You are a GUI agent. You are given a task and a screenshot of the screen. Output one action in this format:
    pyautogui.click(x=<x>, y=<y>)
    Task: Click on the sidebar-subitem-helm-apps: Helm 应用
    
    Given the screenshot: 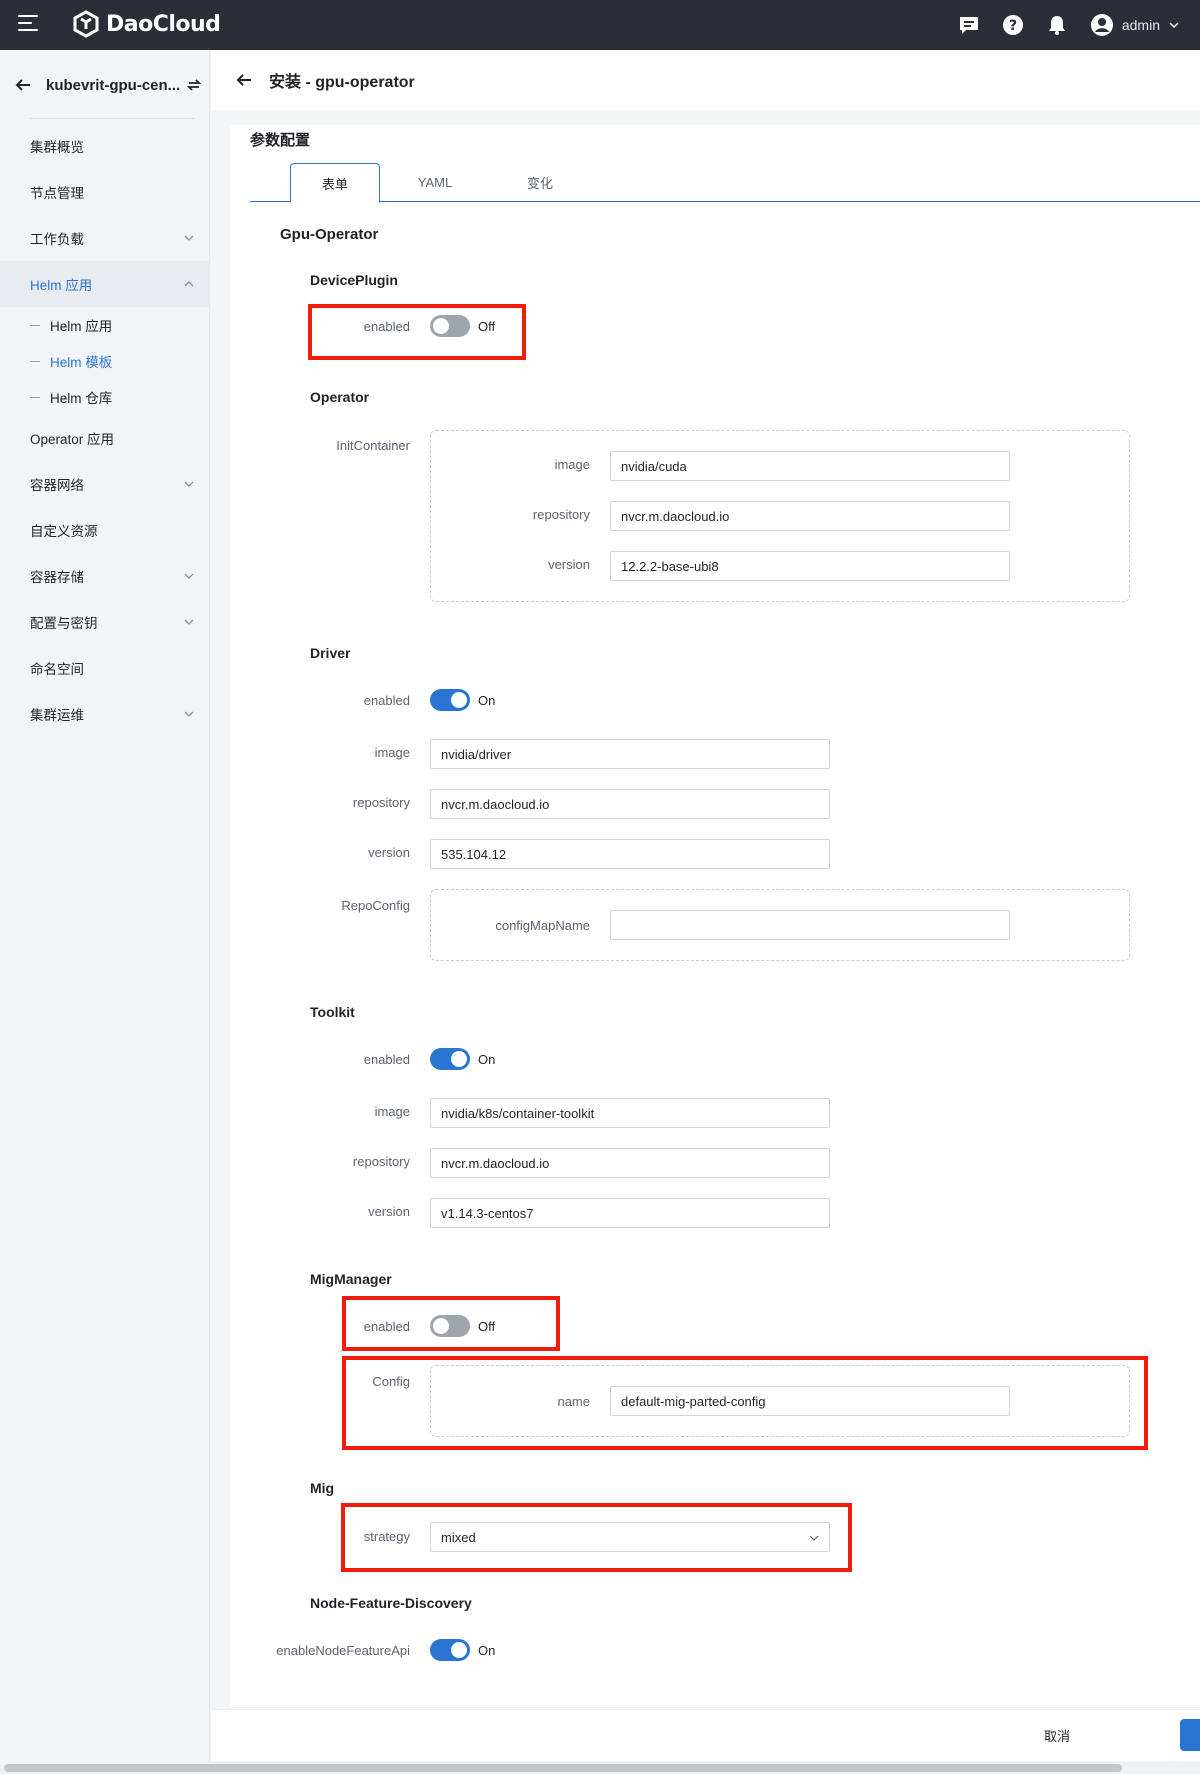 What is the action you would take?
    pyautogui.click(x=105, y=325)
    